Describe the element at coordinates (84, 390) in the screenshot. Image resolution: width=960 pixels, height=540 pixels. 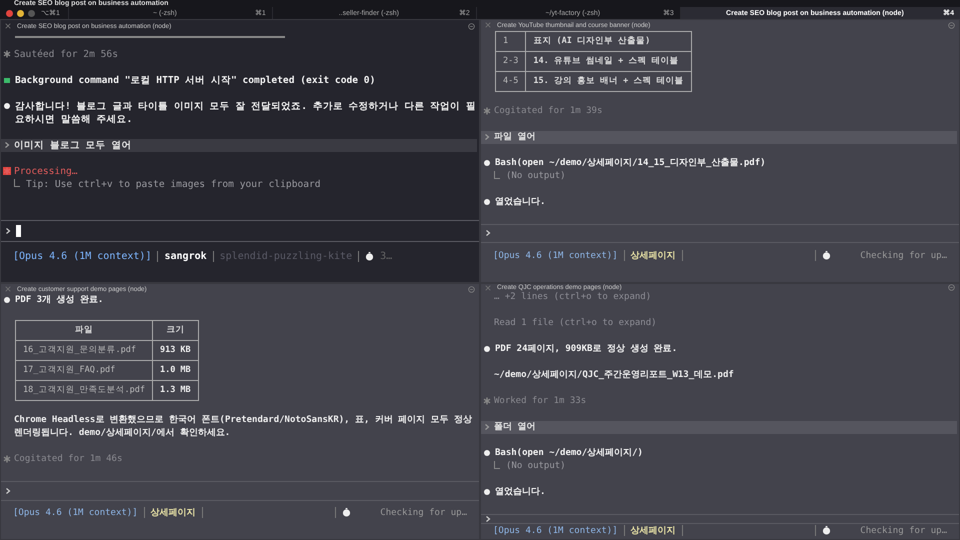
I see `table-cell: 18_고객지원_만족도분석.pdf` at that location.